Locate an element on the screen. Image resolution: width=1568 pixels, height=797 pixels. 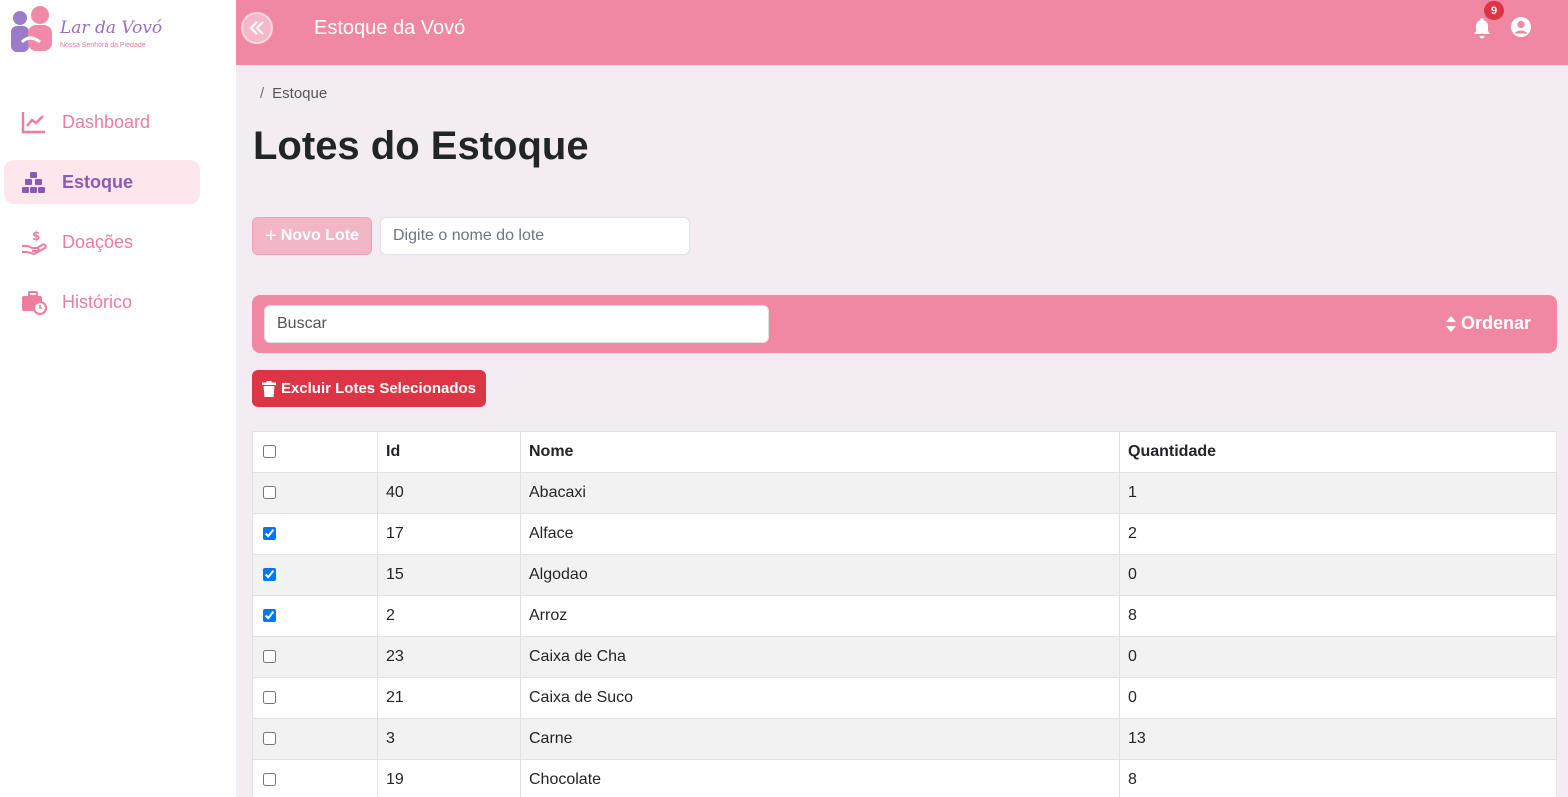
cell-quantidade: 2 is located at coordinates (1338, 534).